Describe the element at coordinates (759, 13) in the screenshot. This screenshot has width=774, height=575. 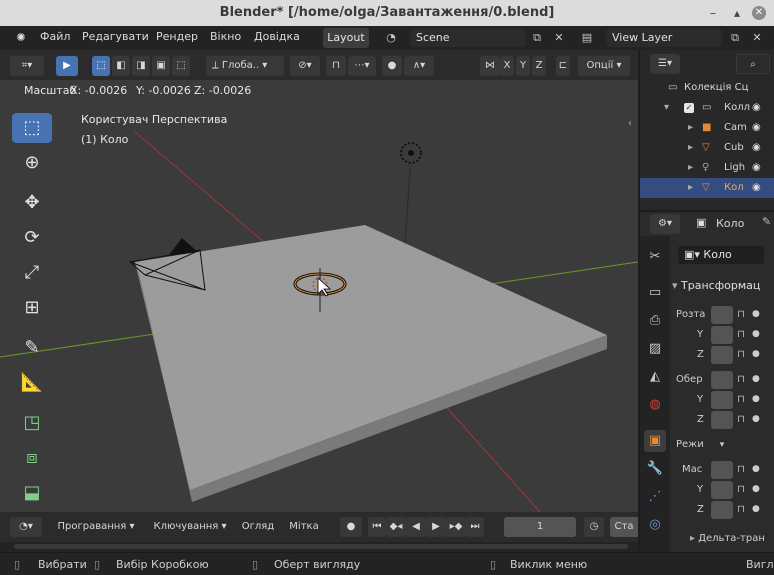
I see `close-icon: ✕` at that location.